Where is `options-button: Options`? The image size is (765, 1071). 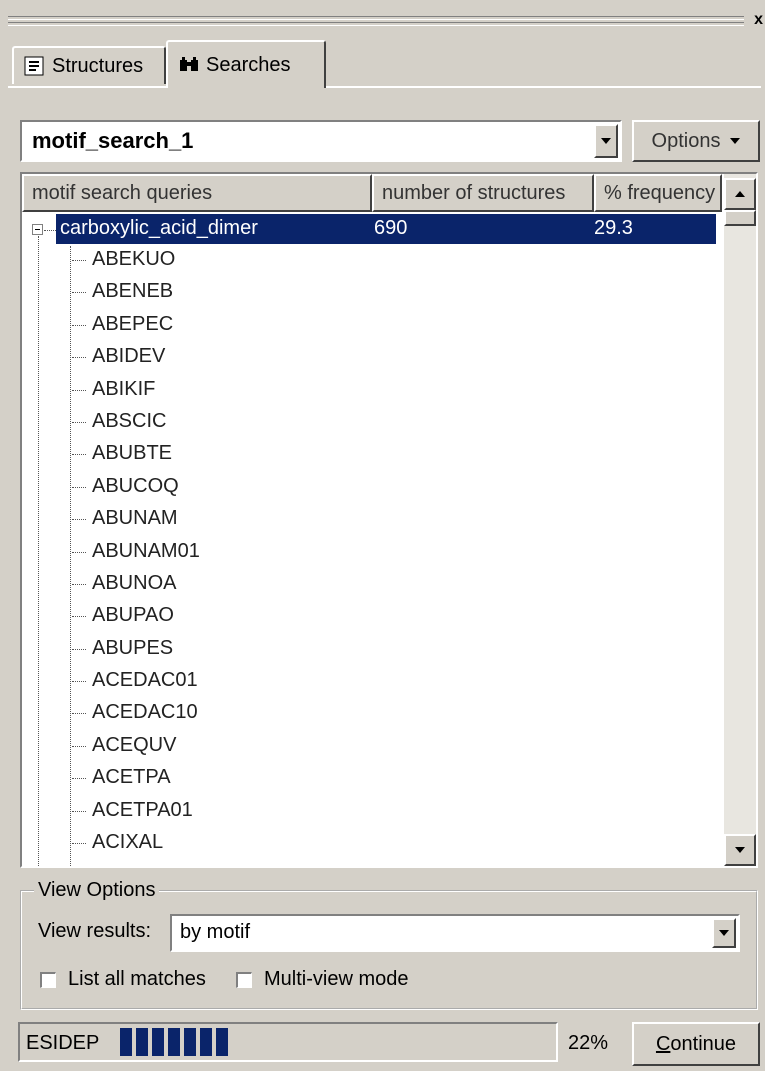
options-button: Options is located at coordinates (696, 141).